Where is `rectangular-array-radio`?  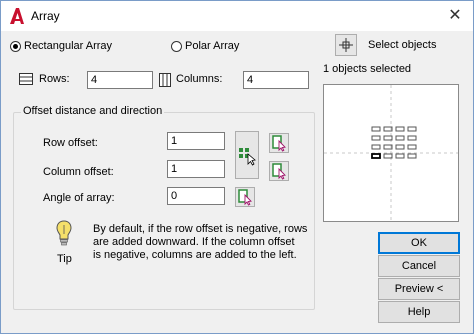 rectangular-array-radio is located at coordinates (15, 46).